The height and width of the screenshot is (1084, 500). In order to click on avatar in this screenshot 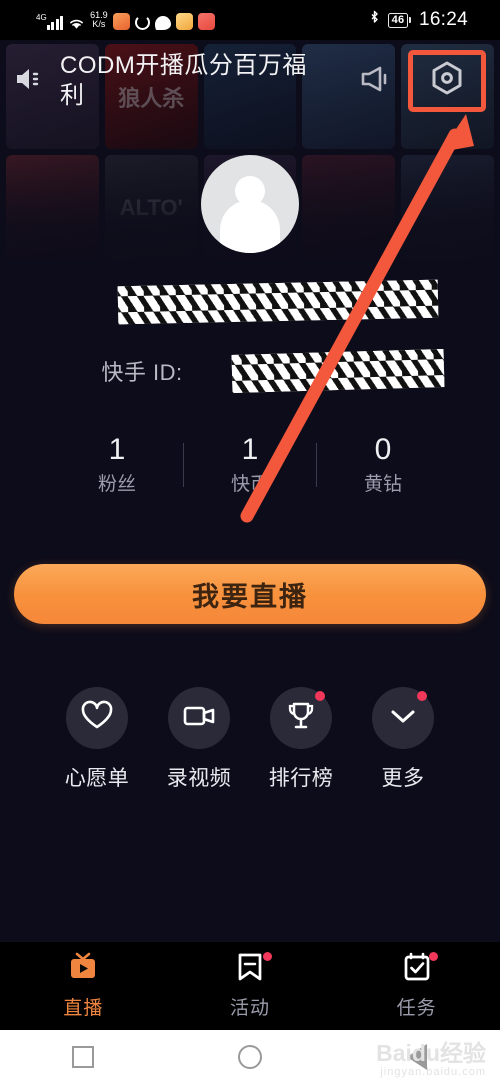, I will do `click(250, 204)`.